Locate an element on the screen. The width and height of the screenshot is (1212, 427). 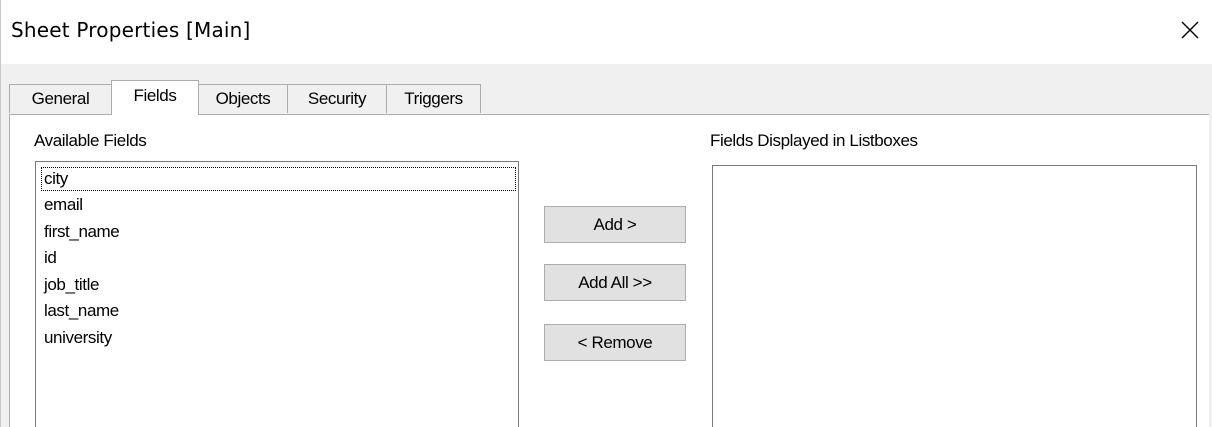
tab-objects: Objects is located at coordinates (243, 98).